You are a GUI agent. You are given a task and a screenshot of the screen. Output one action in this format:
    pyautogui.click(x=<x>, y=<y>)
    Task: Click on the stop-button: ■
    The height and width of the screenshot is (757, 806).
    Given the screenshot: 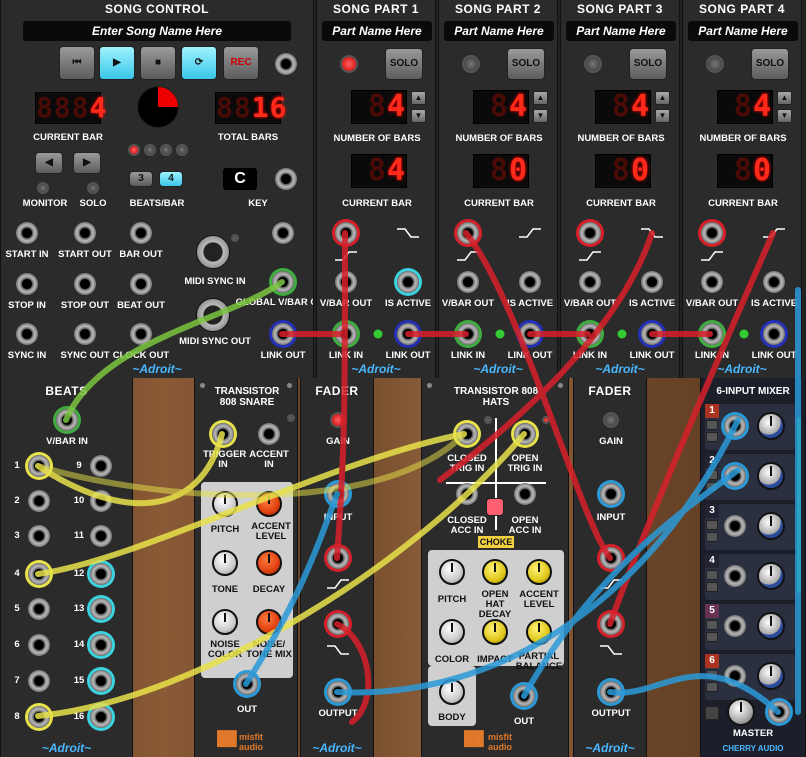 What is the action you would take?
    pyautogui.click(x=158, y=63)
    